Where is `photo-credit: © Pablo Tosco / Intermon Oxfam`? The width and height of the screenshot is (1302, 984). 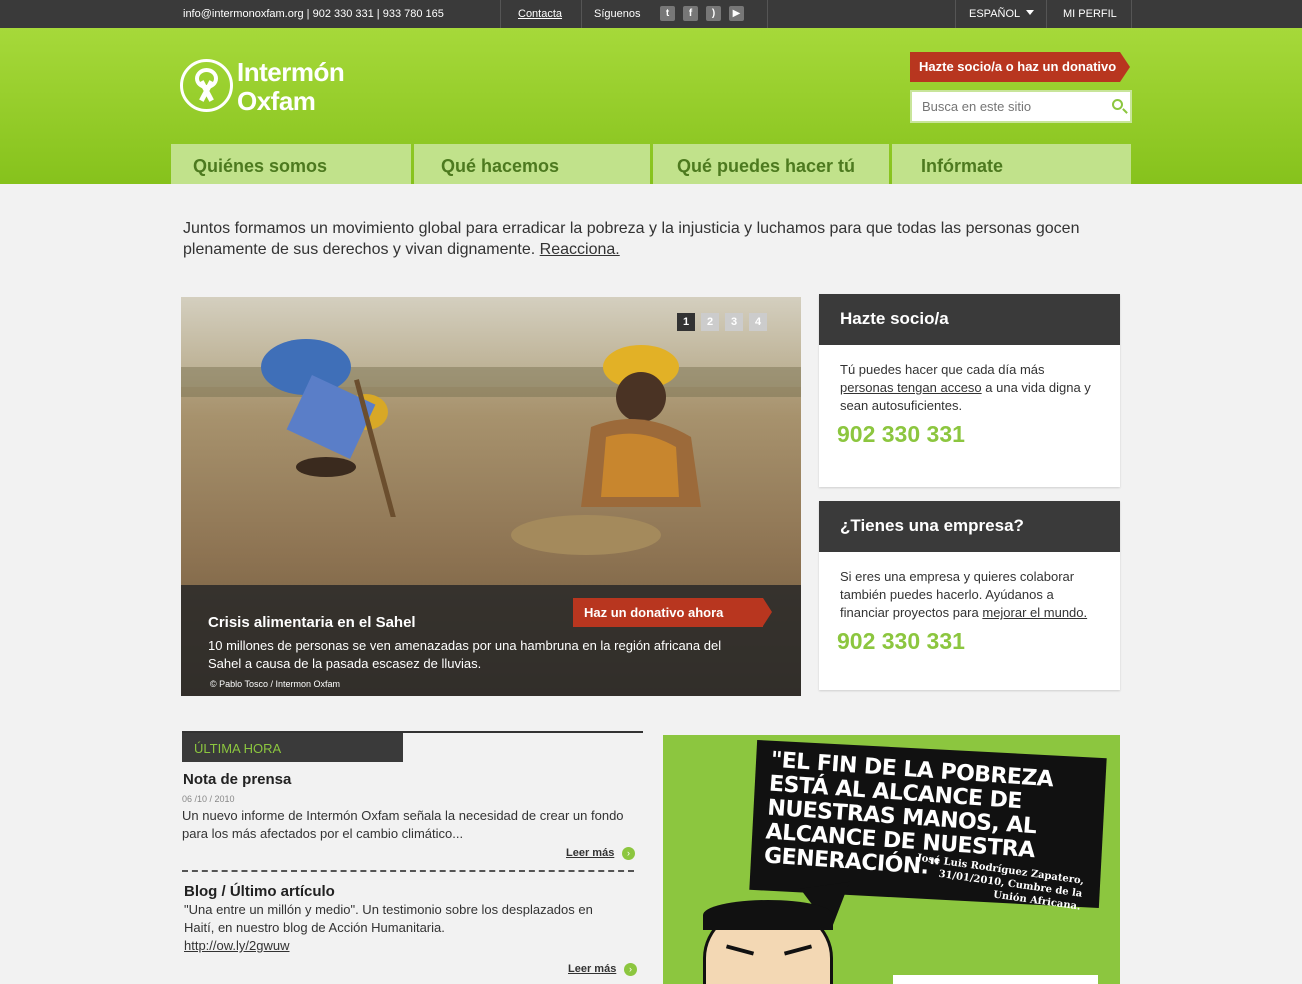
photo-credit: © Pablo Tosco / Intermon Oxfam is located at coordinates (275, 684).